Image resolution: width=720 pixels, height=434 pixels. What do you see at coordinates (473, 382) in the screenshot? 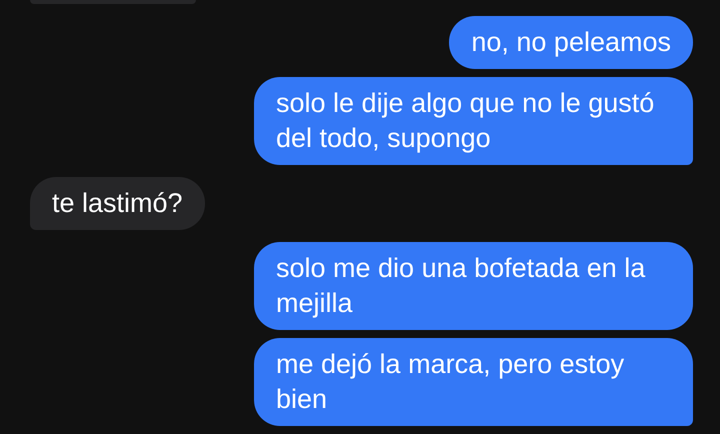
I see `message-bubble: me dejó la marca, pero estoy bien` at bounding box center [473, 382].